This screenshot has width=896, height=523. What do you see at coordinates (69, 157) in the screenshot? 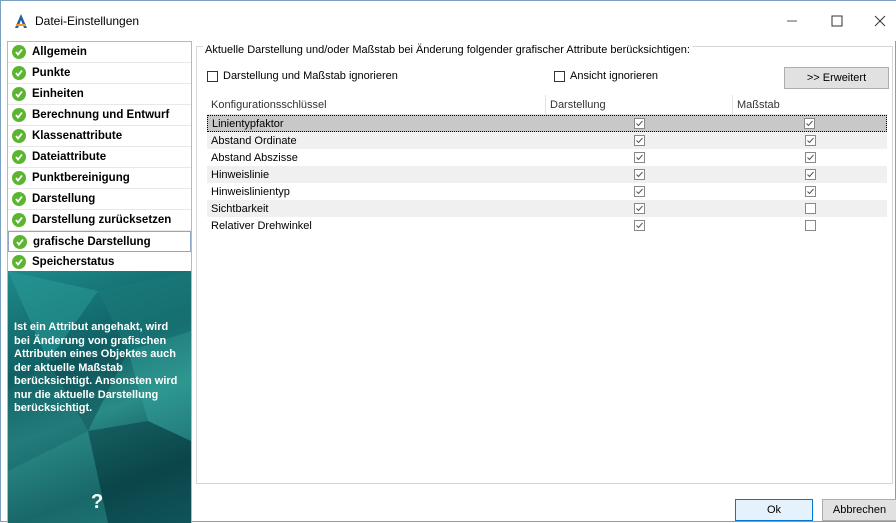
I see `sidebar-item-label: Dateiattribute` at bounding box center [69, 157].